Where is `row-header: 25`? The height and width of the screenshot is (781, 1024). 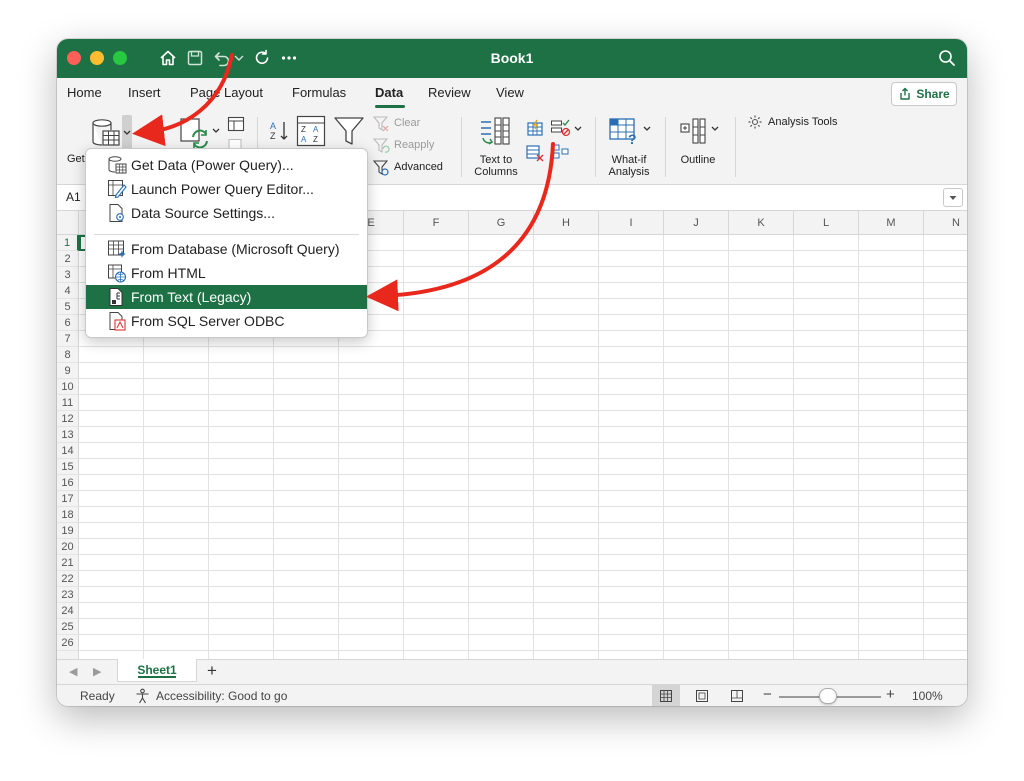
row-header: 25 is located at coordinates (68, 627).